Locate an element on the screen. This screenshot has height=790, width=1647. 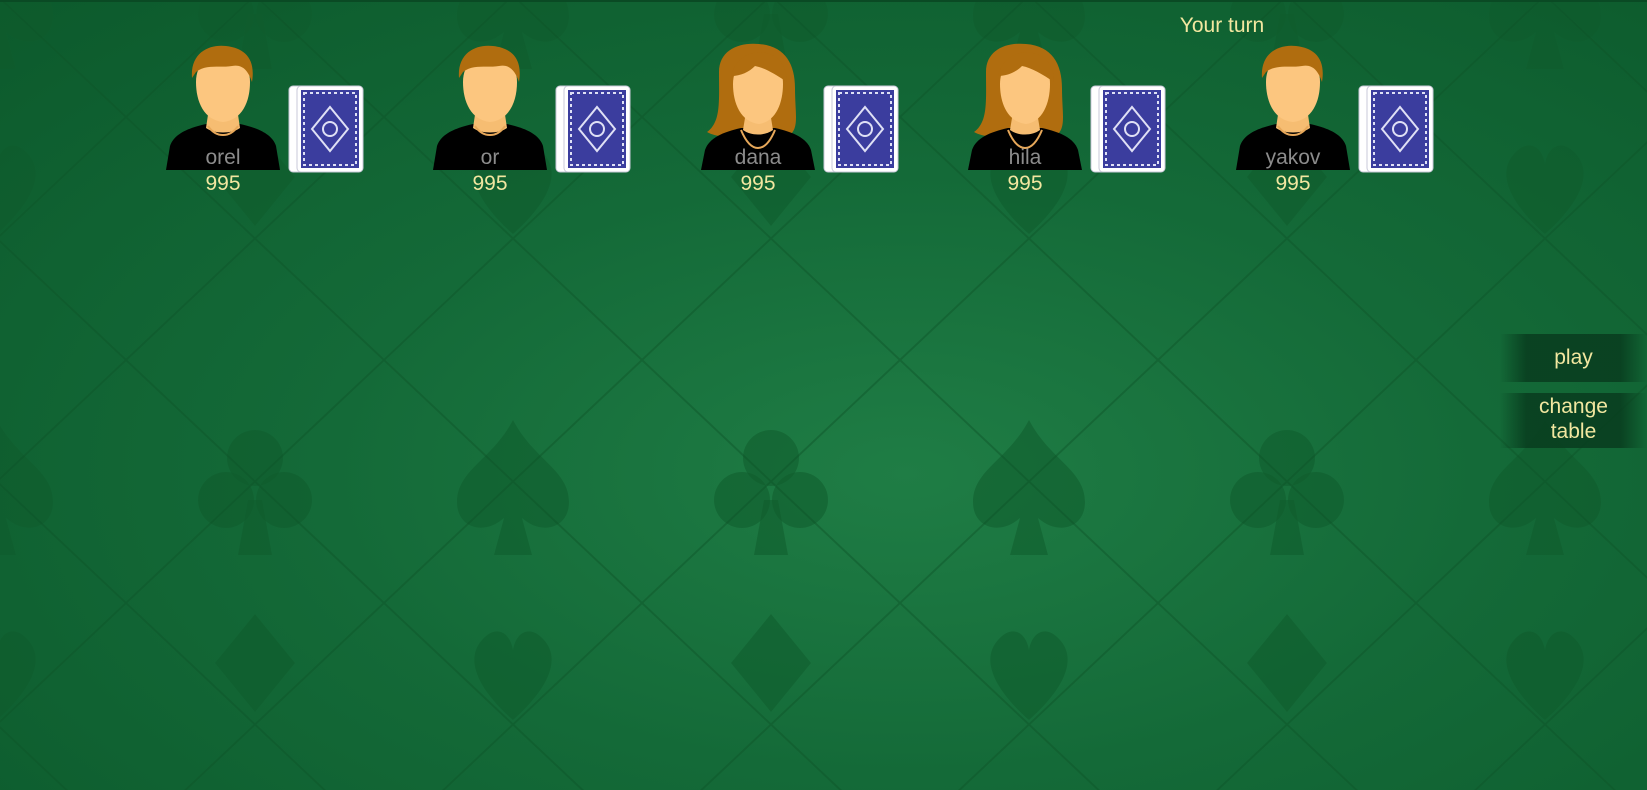
player-name: or is located at coordinates (490, 157).